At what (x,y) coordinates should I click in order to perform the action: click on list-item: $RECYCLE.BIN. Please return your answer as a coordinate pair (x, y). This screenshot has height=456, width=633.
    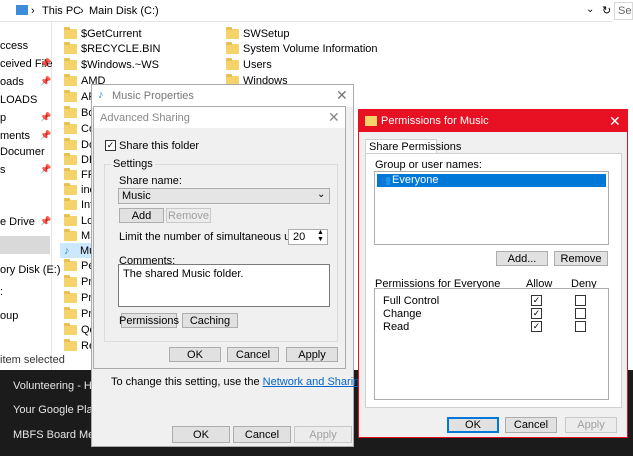
    Looking at the image, I should click on (112, 48).